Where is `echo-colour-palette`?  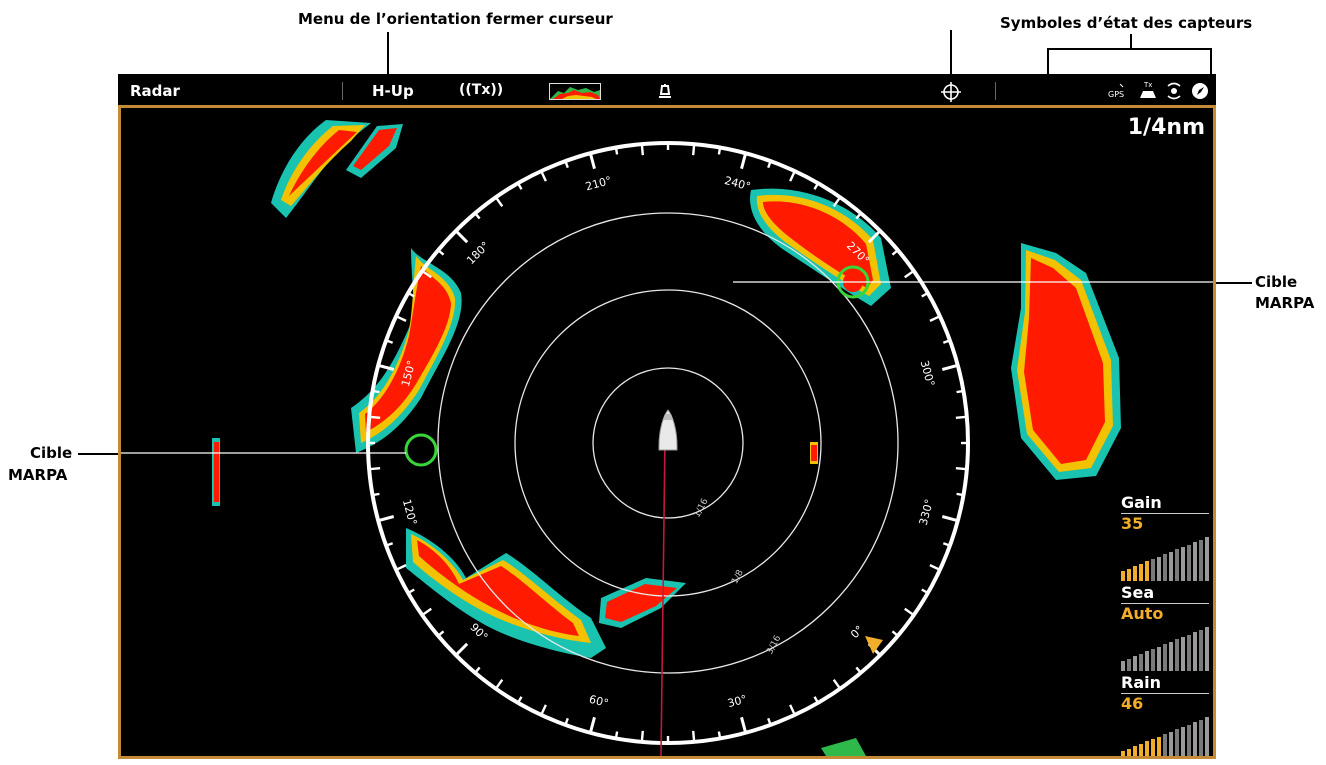
echo-colour-palette is located at coordinates (575, 91).